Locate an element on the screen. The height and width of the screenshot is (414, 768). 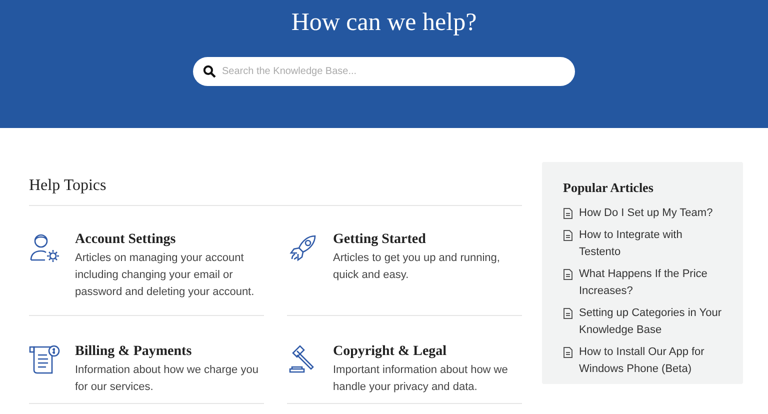
article-link: How to Install Our App for Windows Phone (Beta) is located at coordinates (651, 361).